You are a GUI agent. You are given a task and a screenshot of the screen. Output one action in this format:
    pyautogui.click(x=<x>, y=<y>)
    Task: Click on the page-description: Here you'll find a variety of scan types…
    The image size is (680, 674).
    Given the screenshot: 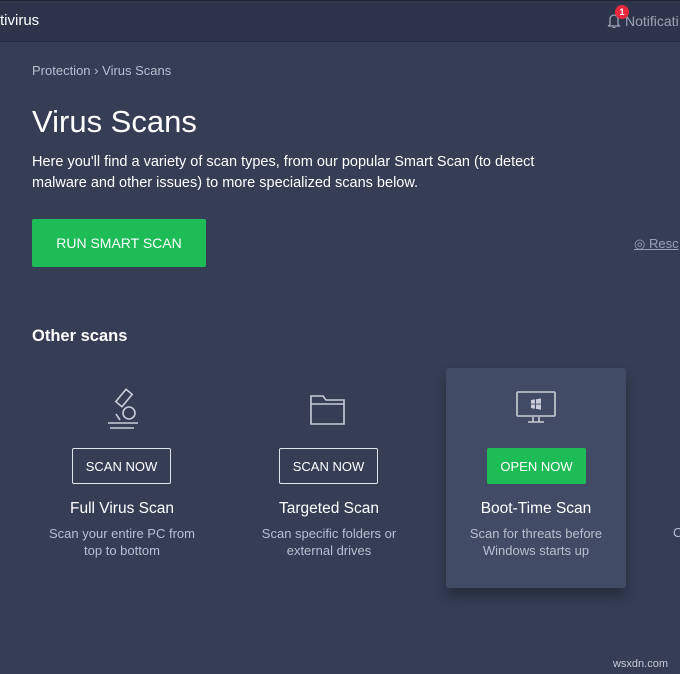 What is the action you would take?
    pyautogui.click(x=283, y=172)
    